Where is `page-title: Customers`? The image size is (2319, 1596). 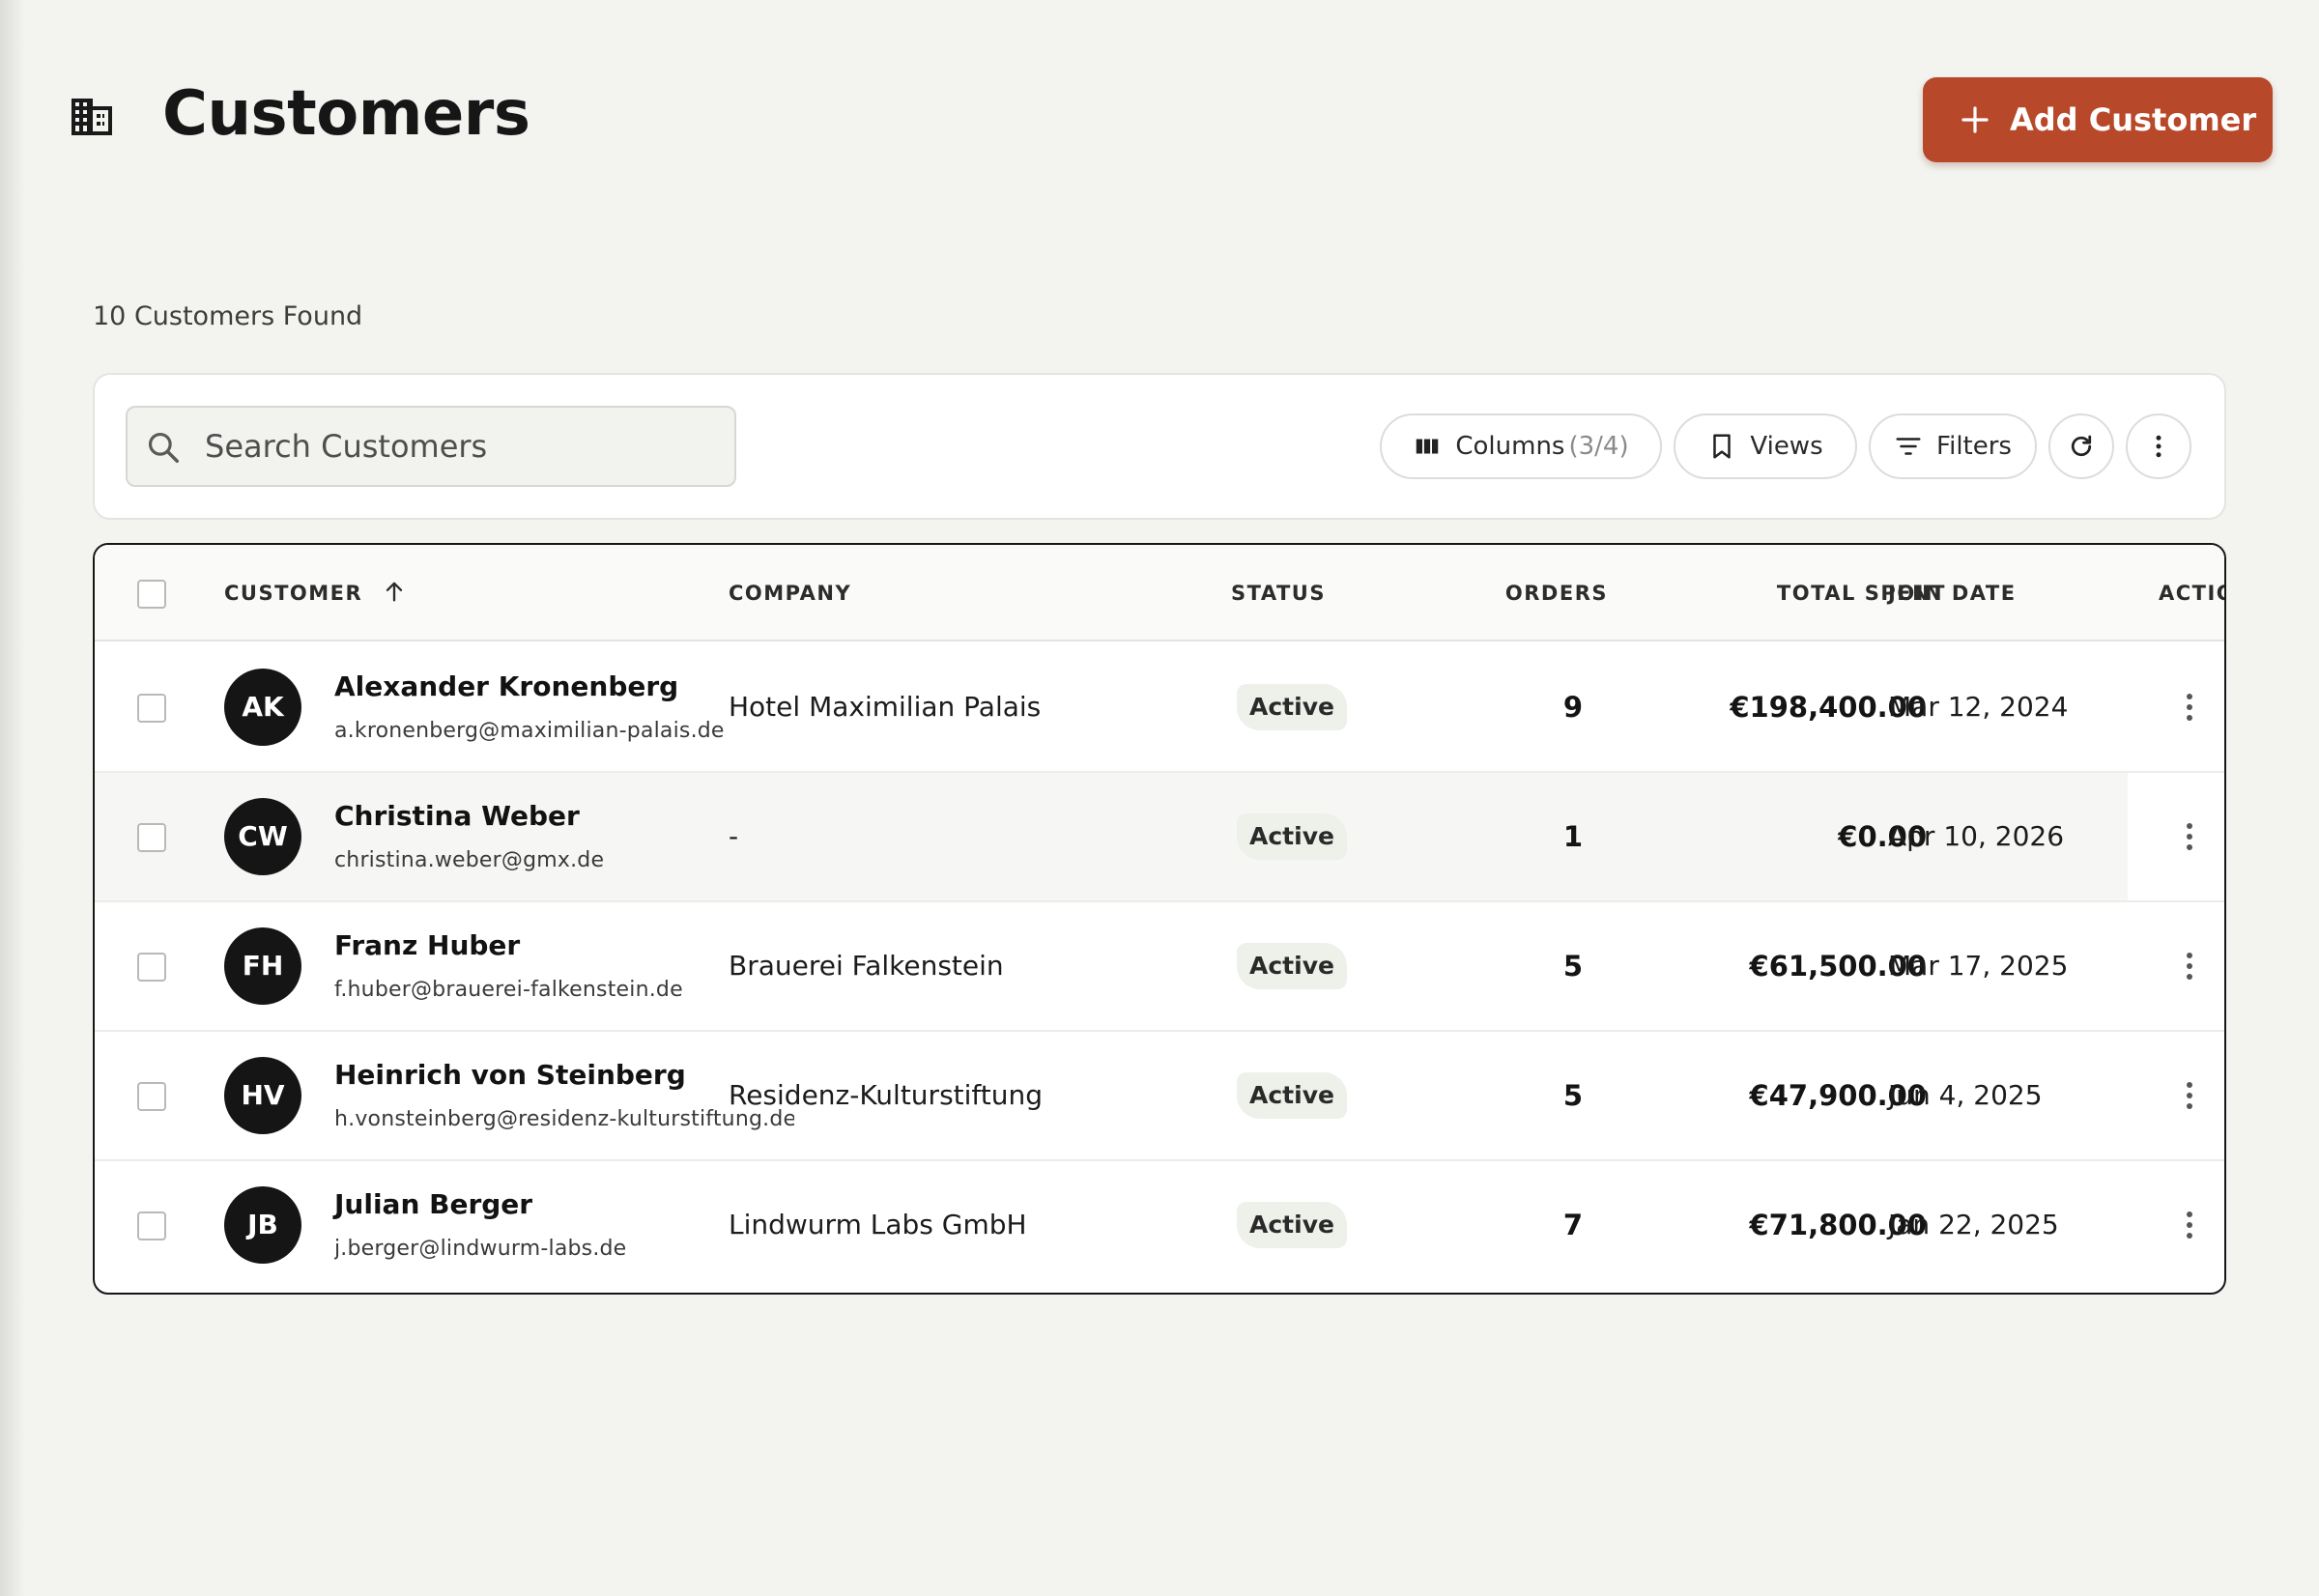
page-title: Customers is located at coordinates (346, 114).